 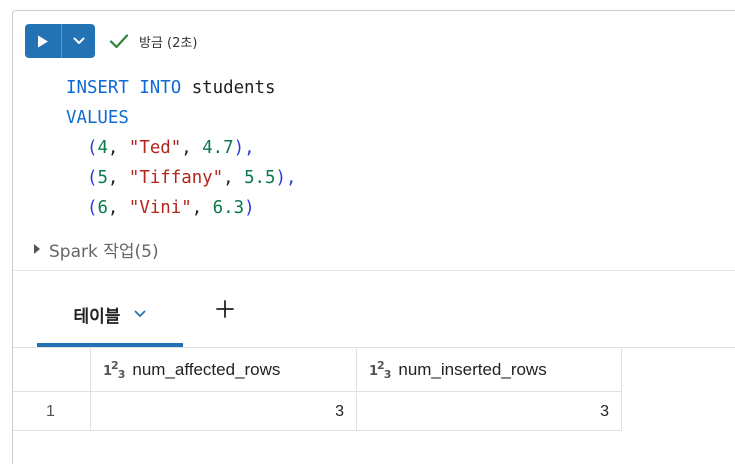 I want to click on column-header: 123 num_affected_rows, so click(x=224, y=370).